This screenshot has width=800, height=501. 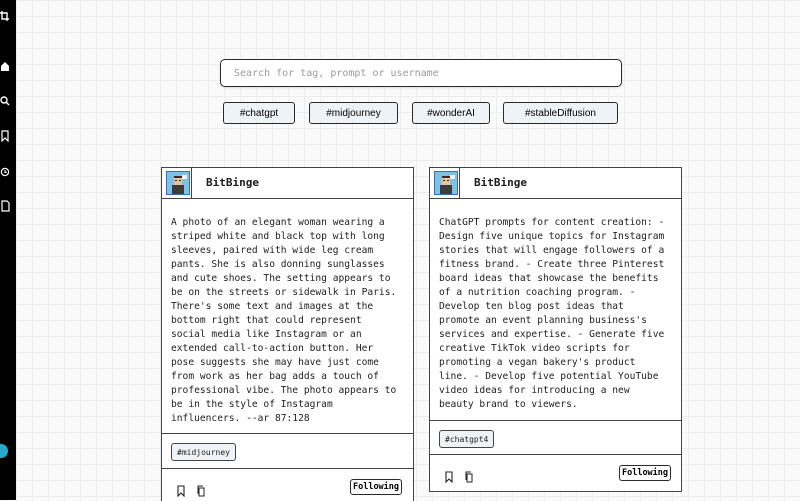 I want to click on card-tags: #midjourney, so click(x=287, y=451).